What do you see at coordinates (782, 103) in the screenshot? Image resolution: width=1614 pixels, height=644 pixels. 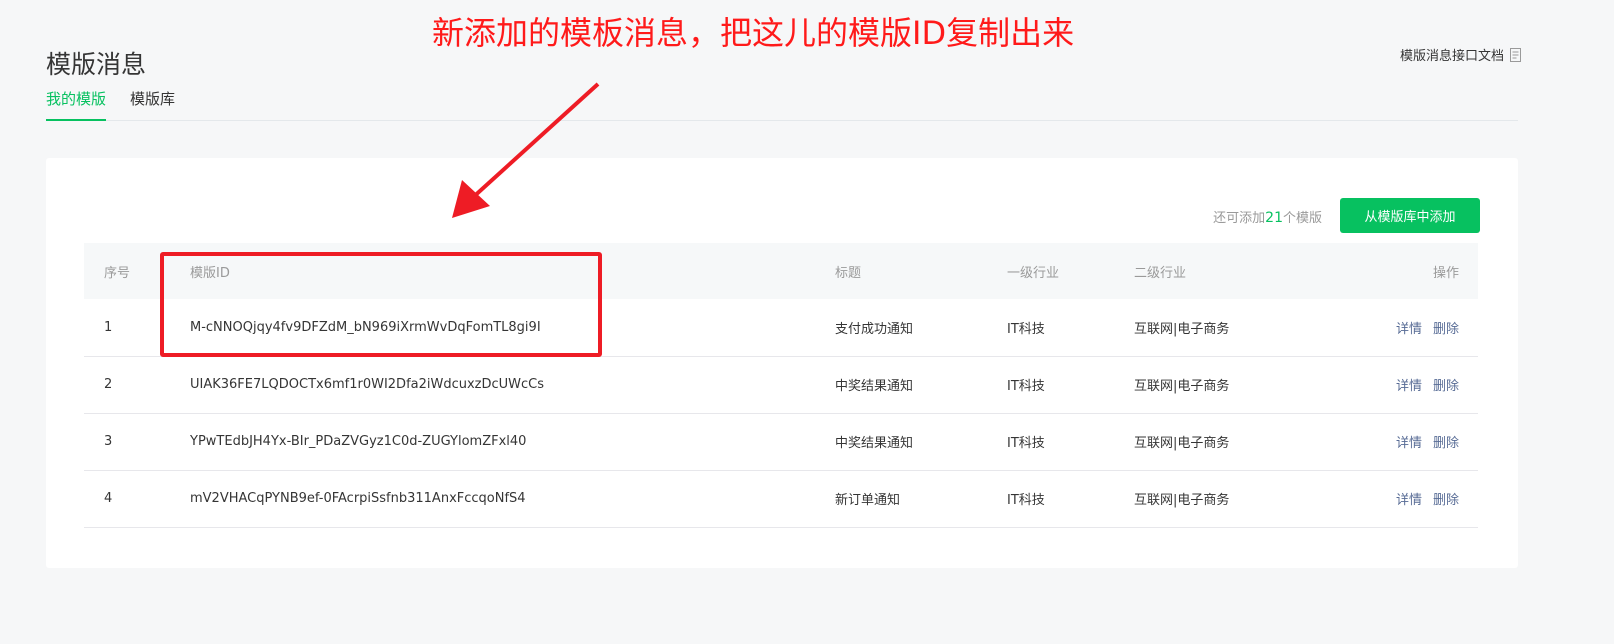 I see `tab-bar: 我的模版 模版库` at bounding box center [782, 103].